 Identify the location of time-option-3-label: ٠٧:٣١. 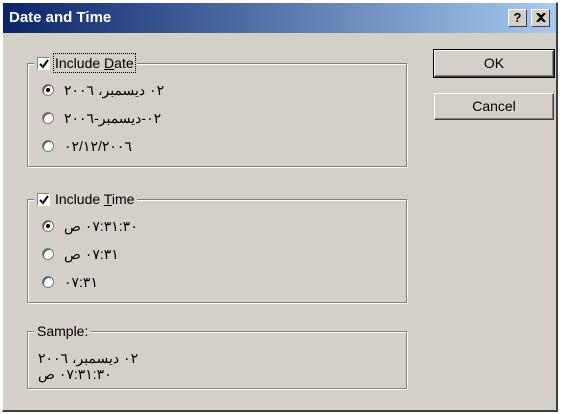
(81, 281).